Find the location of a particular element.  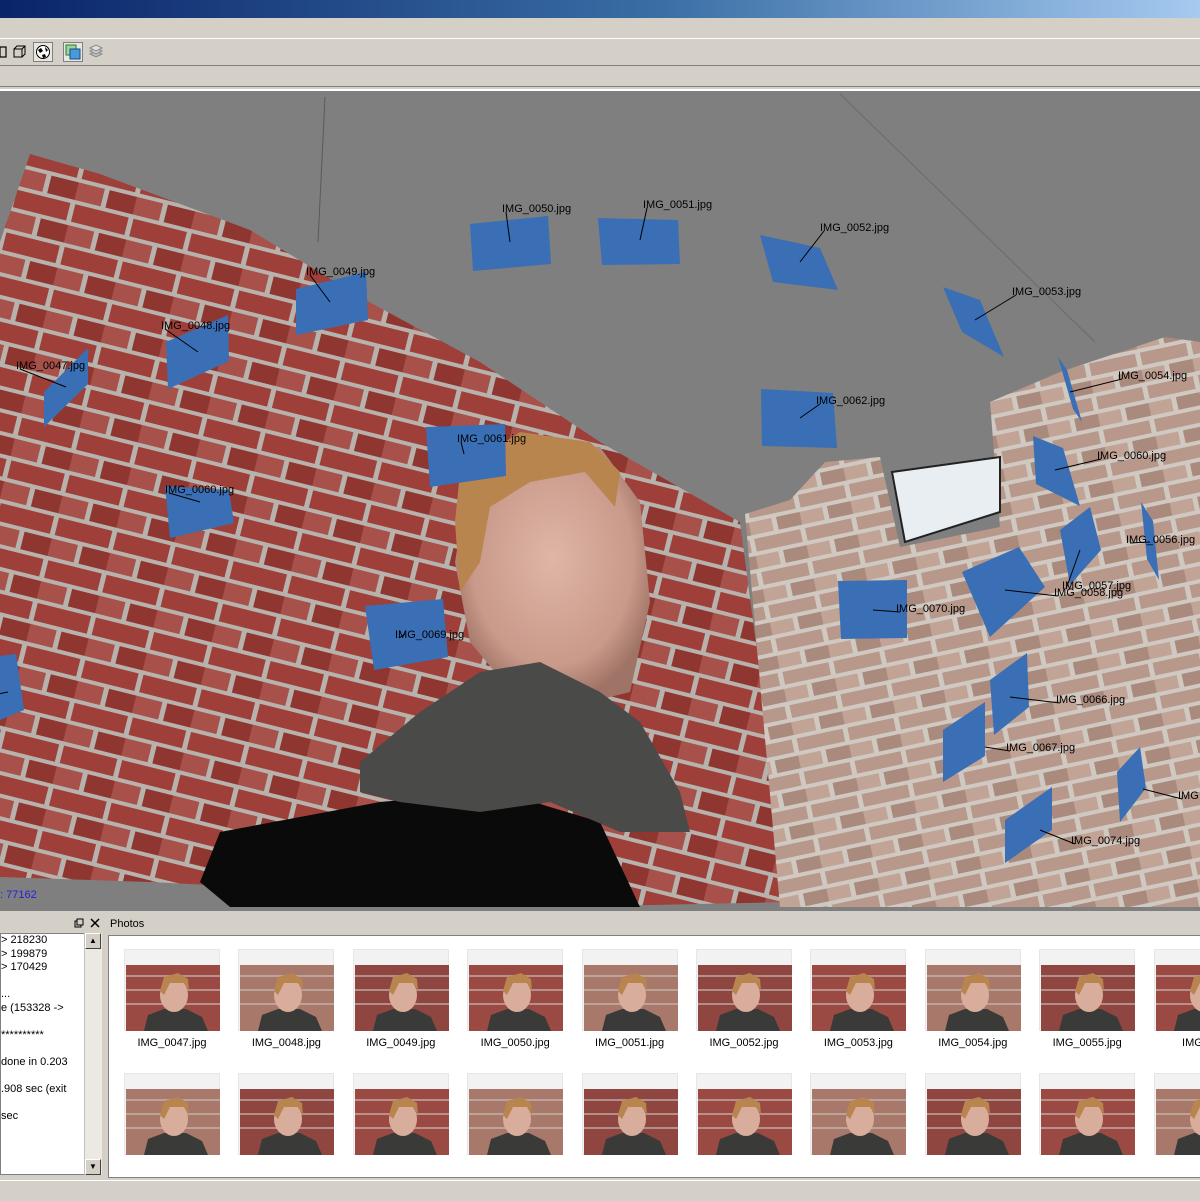

camera-label: IMG_0062.jpg is located at coordinates (850, 401).